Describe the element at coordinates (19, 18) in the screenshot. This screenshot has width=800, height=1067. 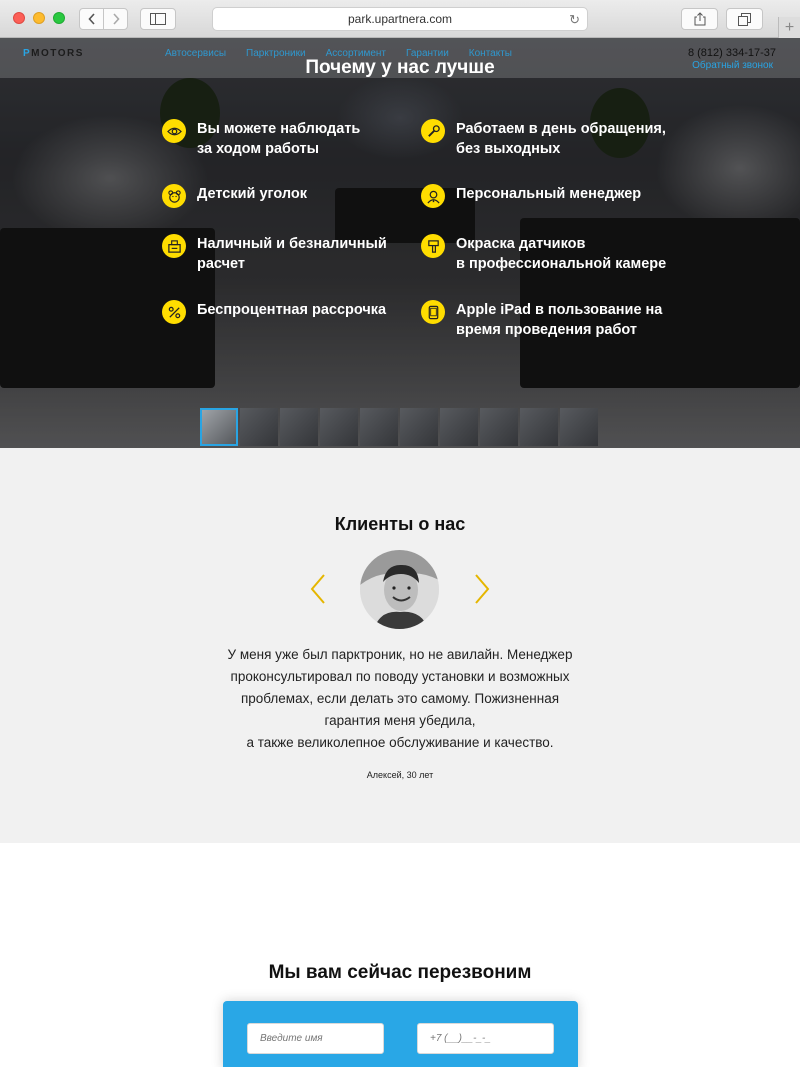
I see `close-window-button` at that location.